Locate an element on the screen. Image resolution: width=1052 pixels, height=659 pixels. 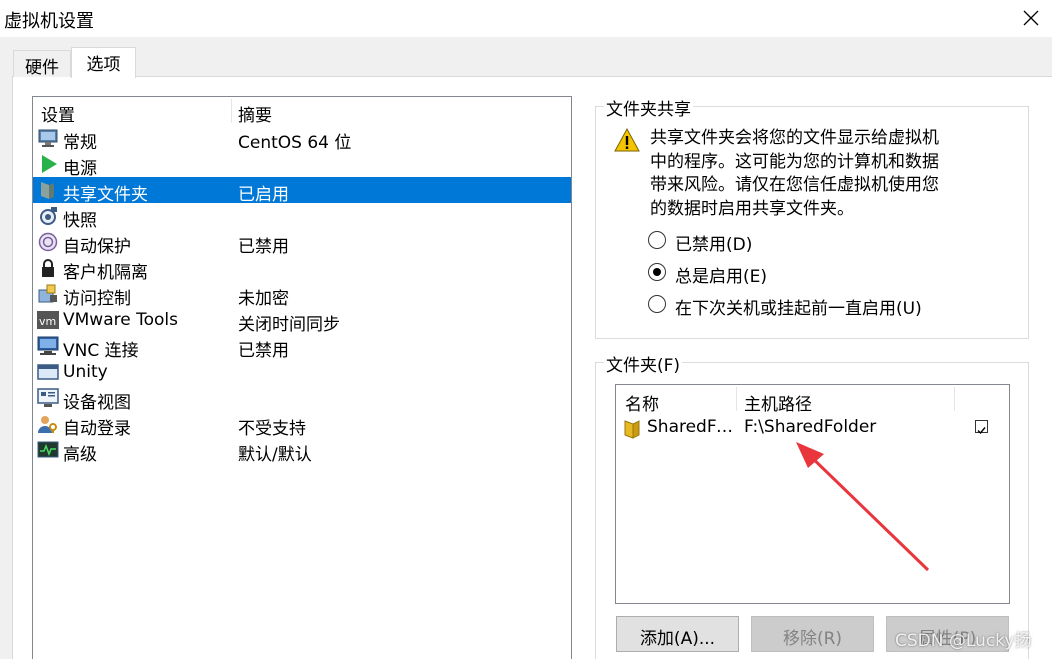
radio-dot is located at coordinates (657, 272).